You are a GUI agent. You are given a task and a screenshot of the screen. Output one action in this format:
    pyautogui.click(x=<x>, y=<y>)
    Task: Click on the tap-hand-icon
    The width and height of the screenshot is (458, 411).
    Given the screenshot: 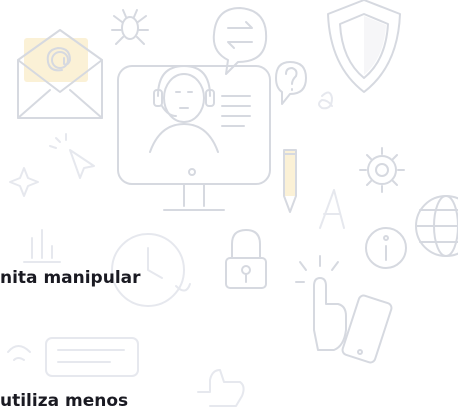 What is the action you would take?
    pyautogui.click(x=321, y=303)
    